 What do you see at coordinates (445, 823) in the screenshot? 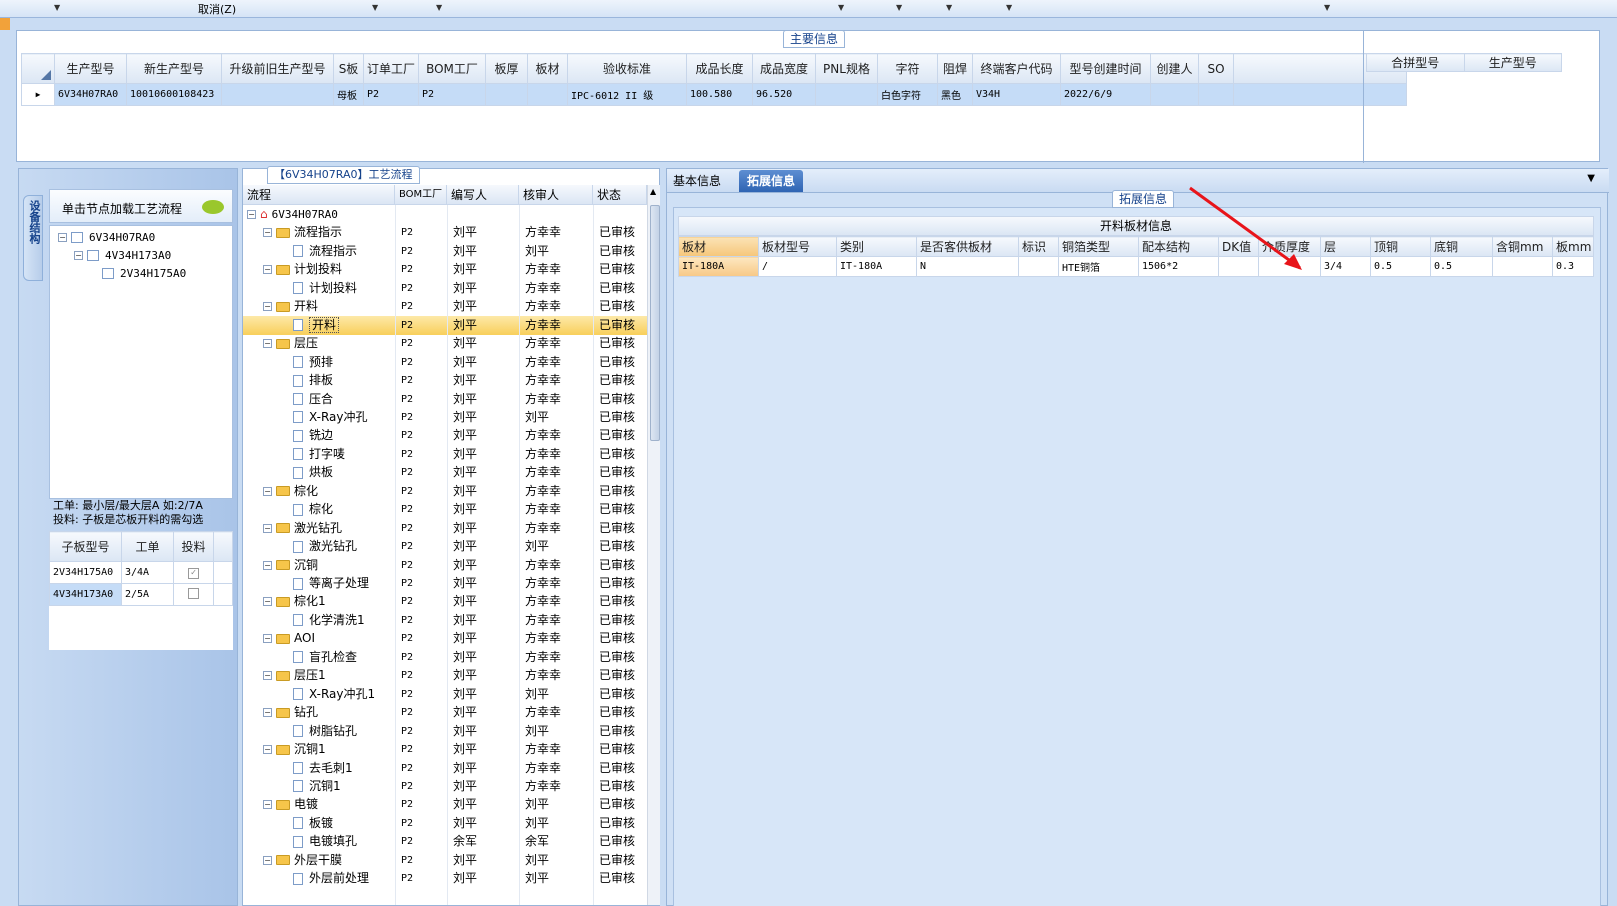
I see `list-item: 板镀 P2 刘平 刘平 已审核` at bounding box center [445, 823].